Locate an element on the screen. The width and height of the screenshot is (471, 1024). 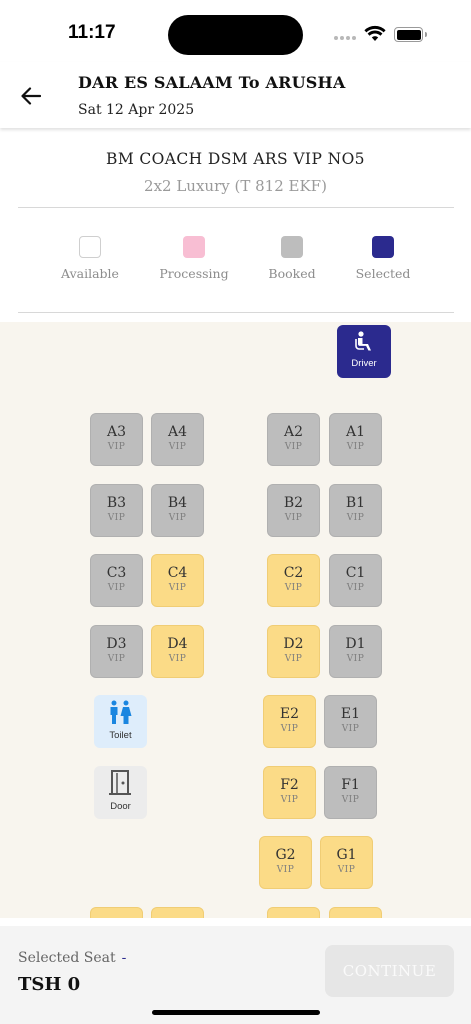
route-title: DAR ES SALAAM To ARUSHA is located at coordinates (212, 82).